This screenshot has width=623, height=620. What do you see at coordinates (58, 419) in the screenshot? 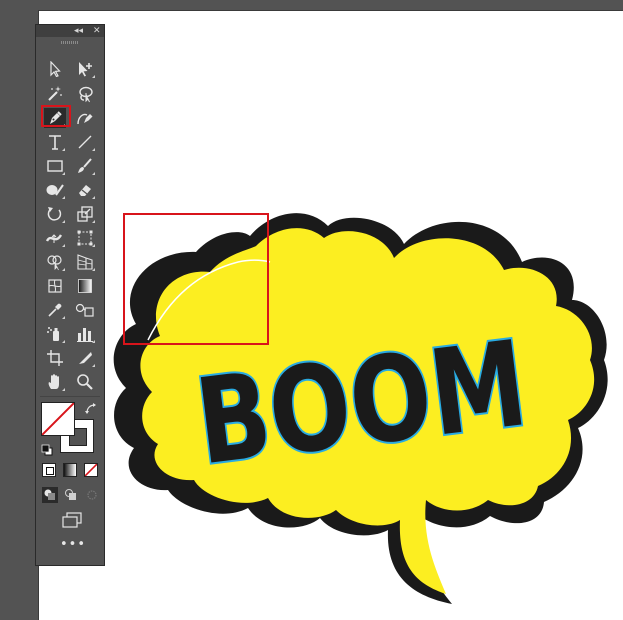
I see `fill-swatch` at bounding box center [58, 419].